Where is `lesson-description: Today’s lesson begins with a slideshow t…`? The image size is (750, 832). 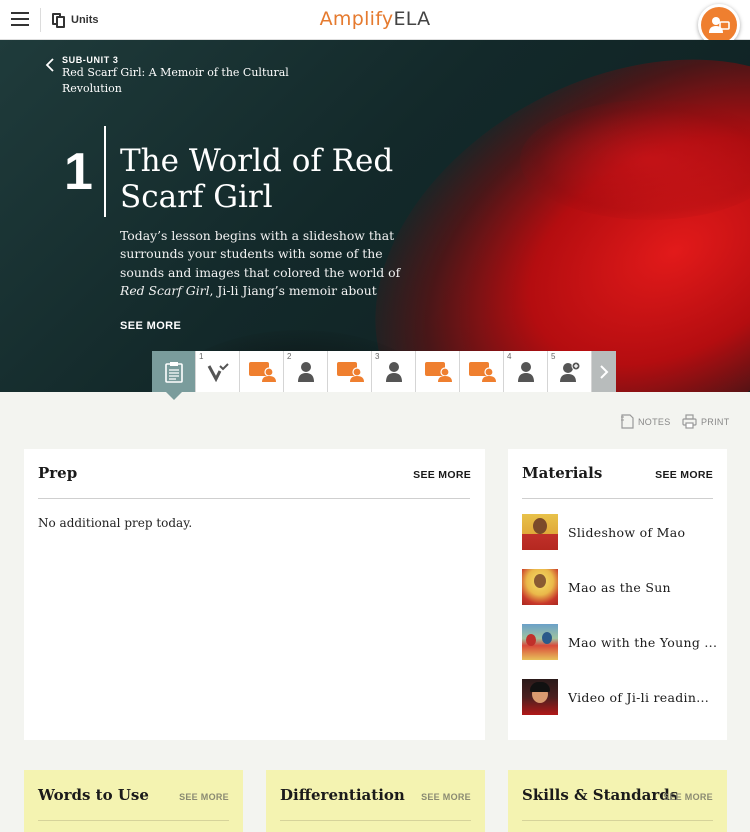
lesson-description: Today’s lesson begins with a slideshow t… is located at coordinates (260, 263).